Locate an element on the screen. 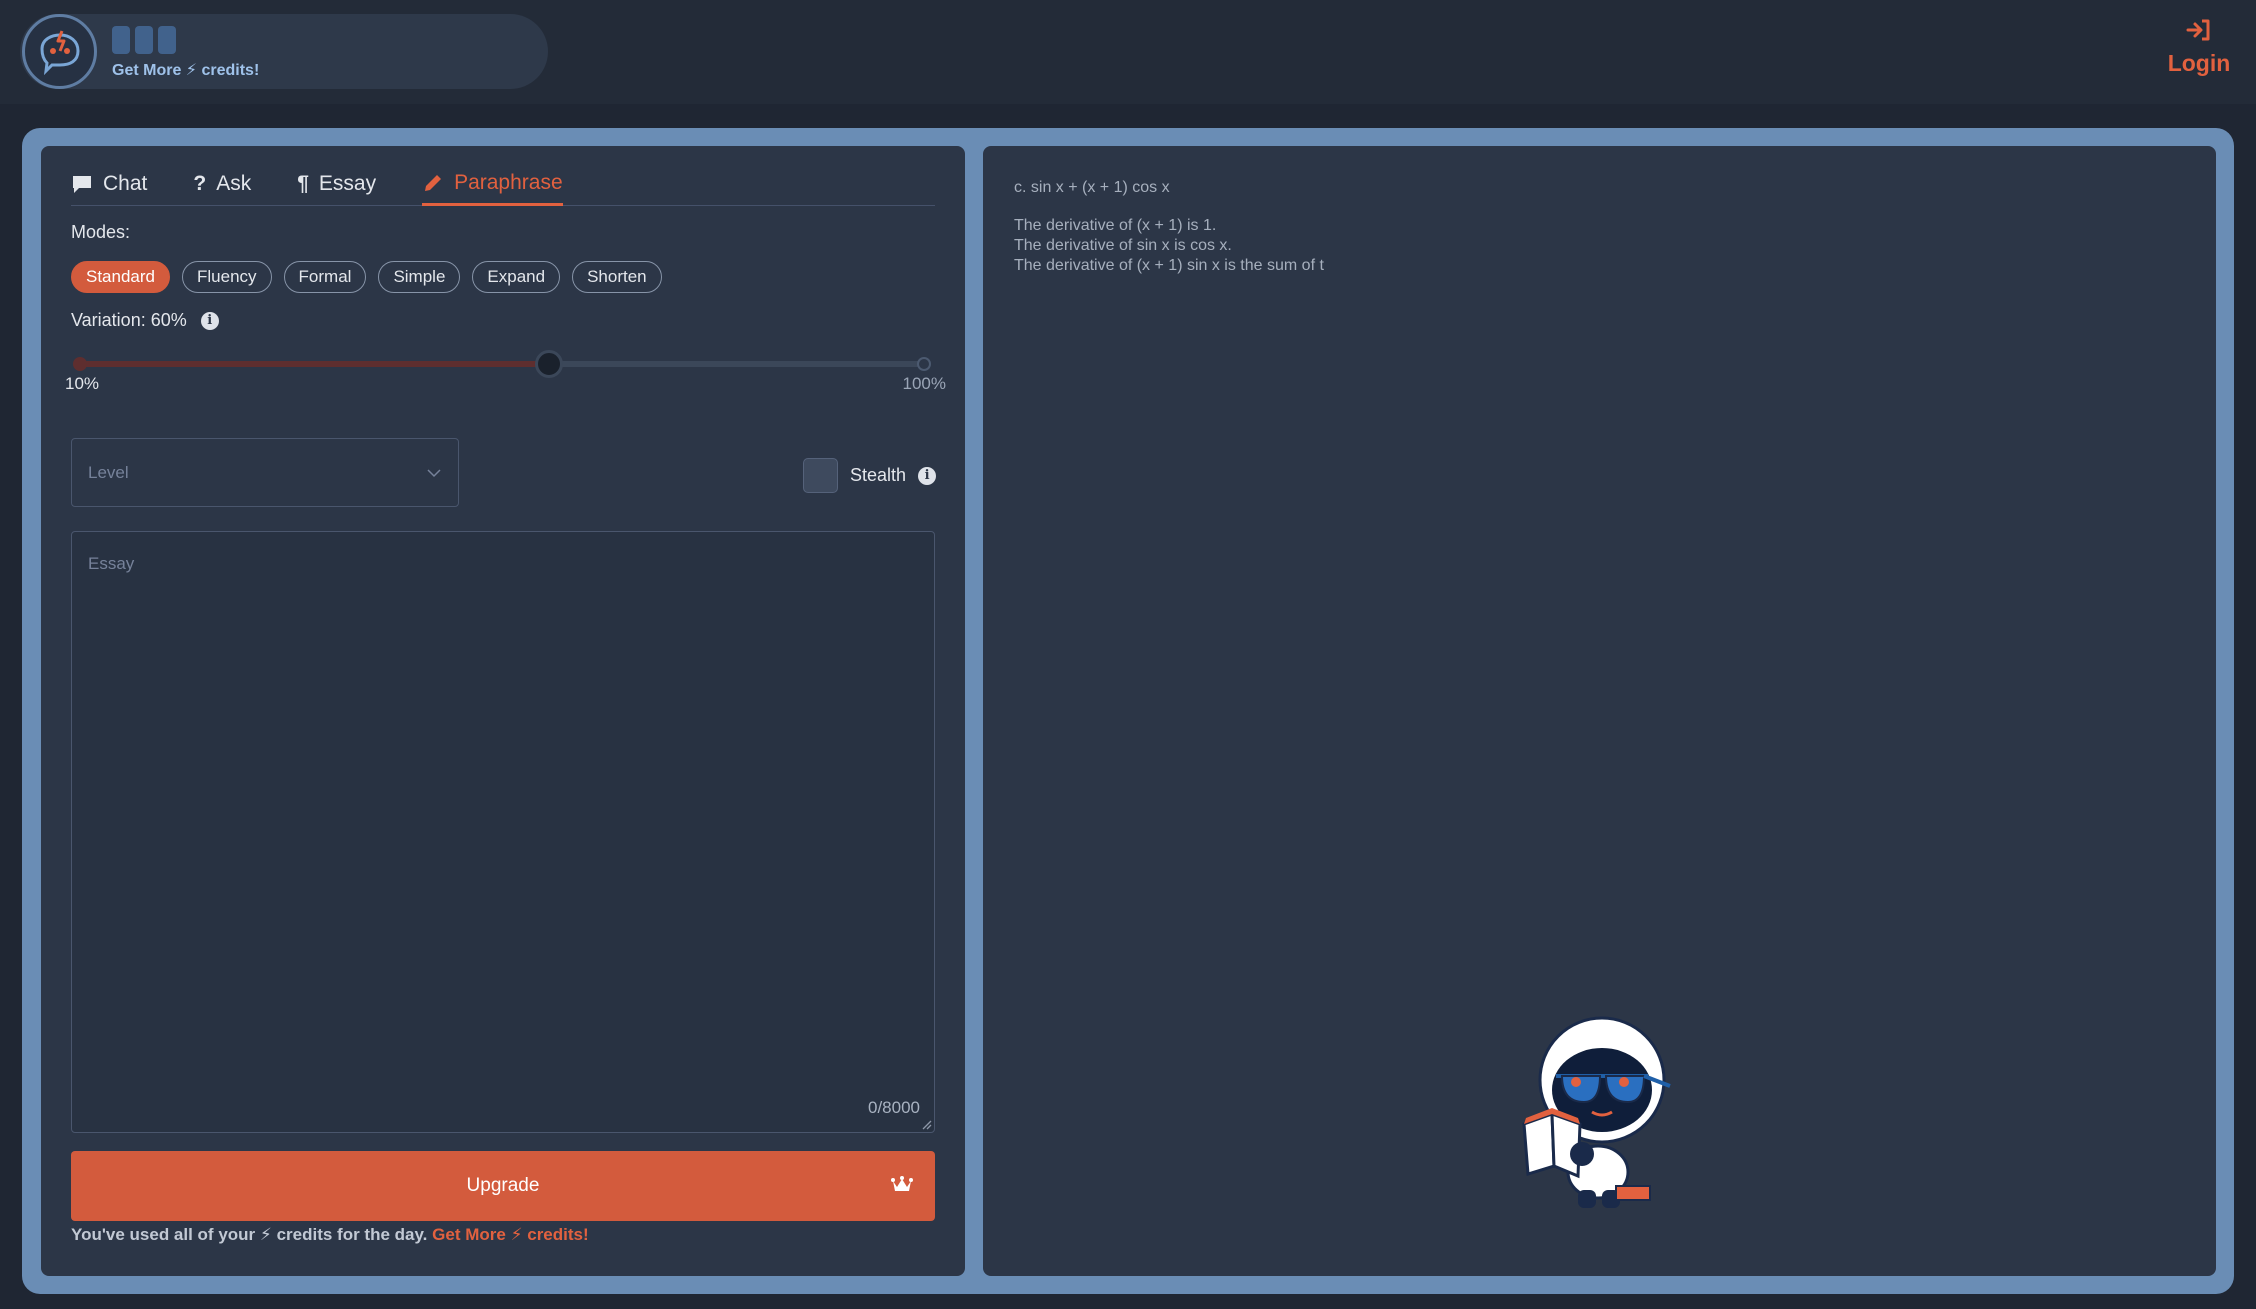 The width and height of the screenshot is (2256, 1309). link-prefix: Get More is located at coordinates (469, 1234).